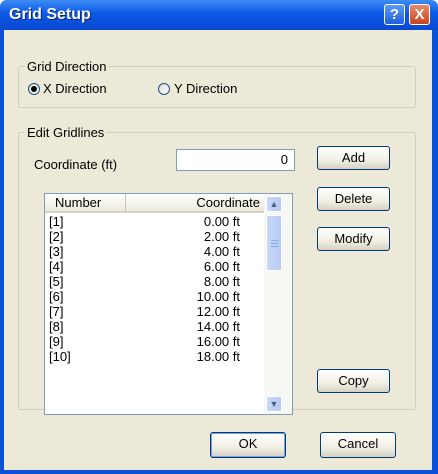 This screenshot has width=438, height=474. Describe the element at coordinates (155, 251) in the screenshot. I see `list-item: [3] 4.00 ft` at that location.